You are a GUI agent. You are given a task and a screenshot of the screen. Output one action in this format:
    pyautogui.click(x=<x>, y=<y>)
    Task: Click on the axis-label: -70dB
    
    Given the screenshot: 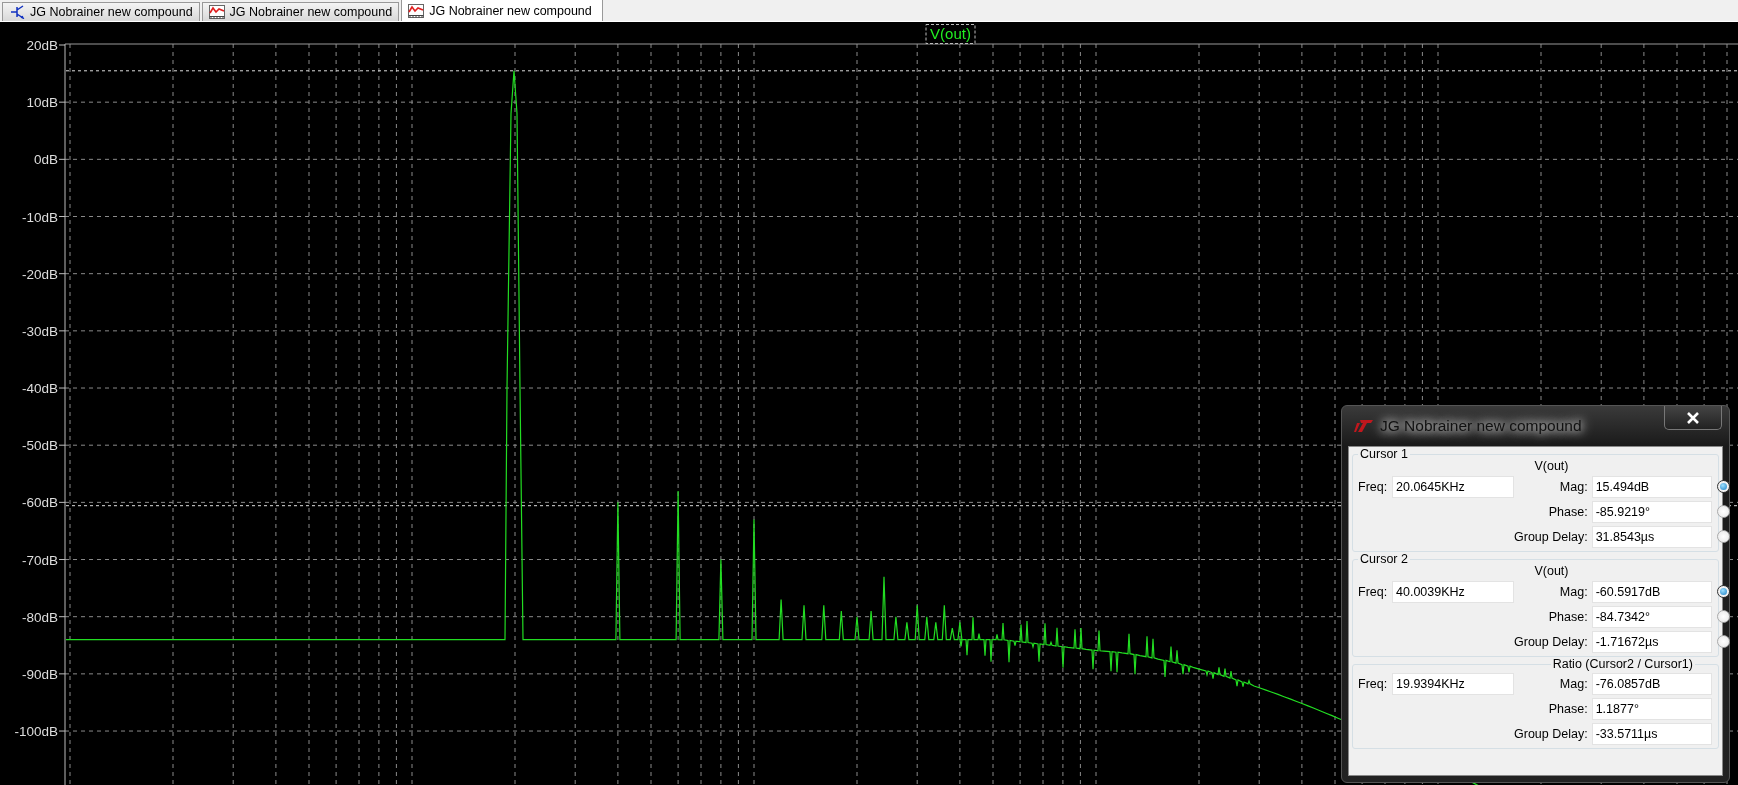 What is the action you would take?
    pyautogui.click(x=39, y=560)
    